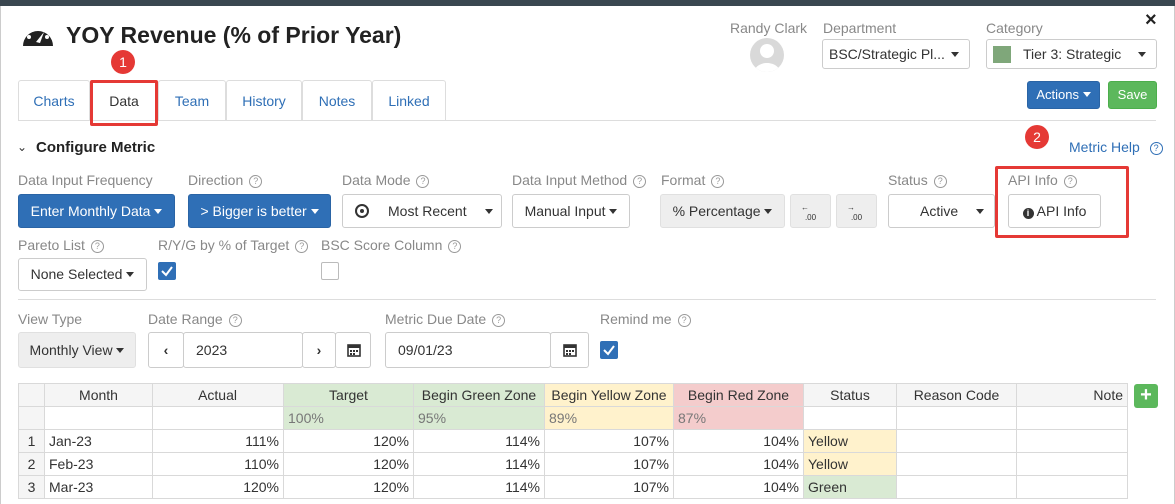 The height and width of the screenshot is (504, 1175). Describe the element at coordinates (192, 100) in the screenshot. I see `tab-team: Team` at that location.